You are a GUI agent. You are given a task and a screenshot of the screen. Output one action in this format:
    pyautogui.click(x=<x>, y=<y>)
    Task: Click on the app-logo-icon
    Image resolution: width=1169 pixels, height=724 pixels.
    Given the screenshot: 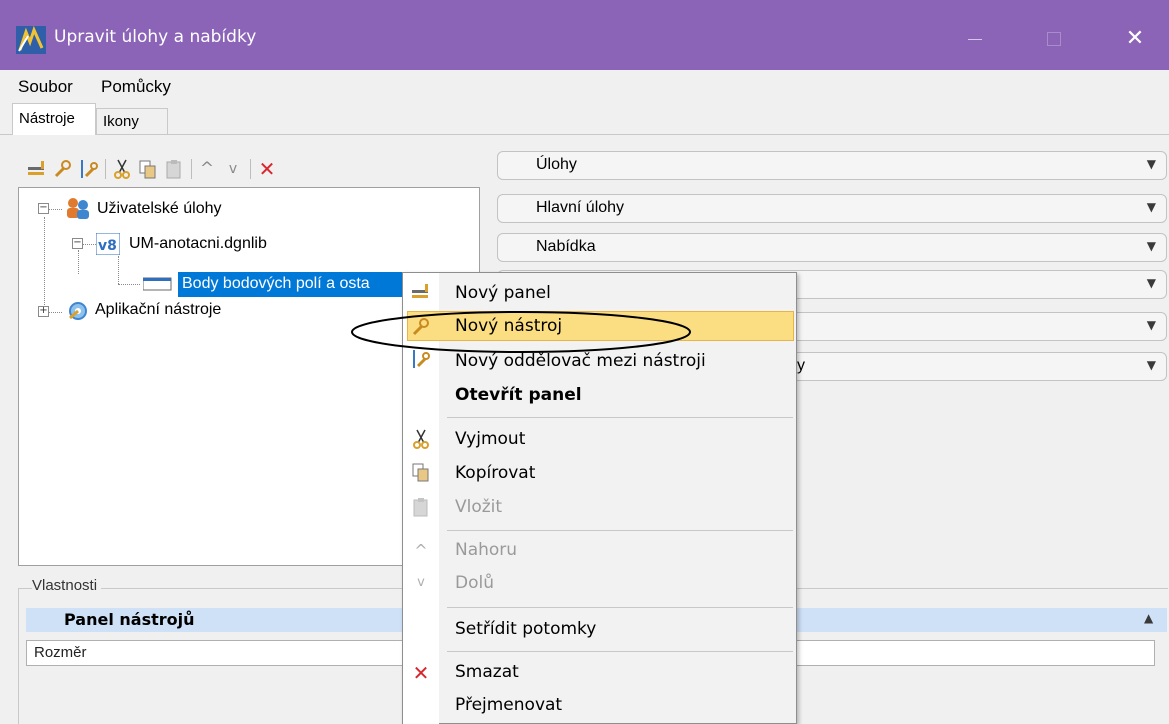 What is the action you would take?
    pyautogui.click(x=31, y=39)
    